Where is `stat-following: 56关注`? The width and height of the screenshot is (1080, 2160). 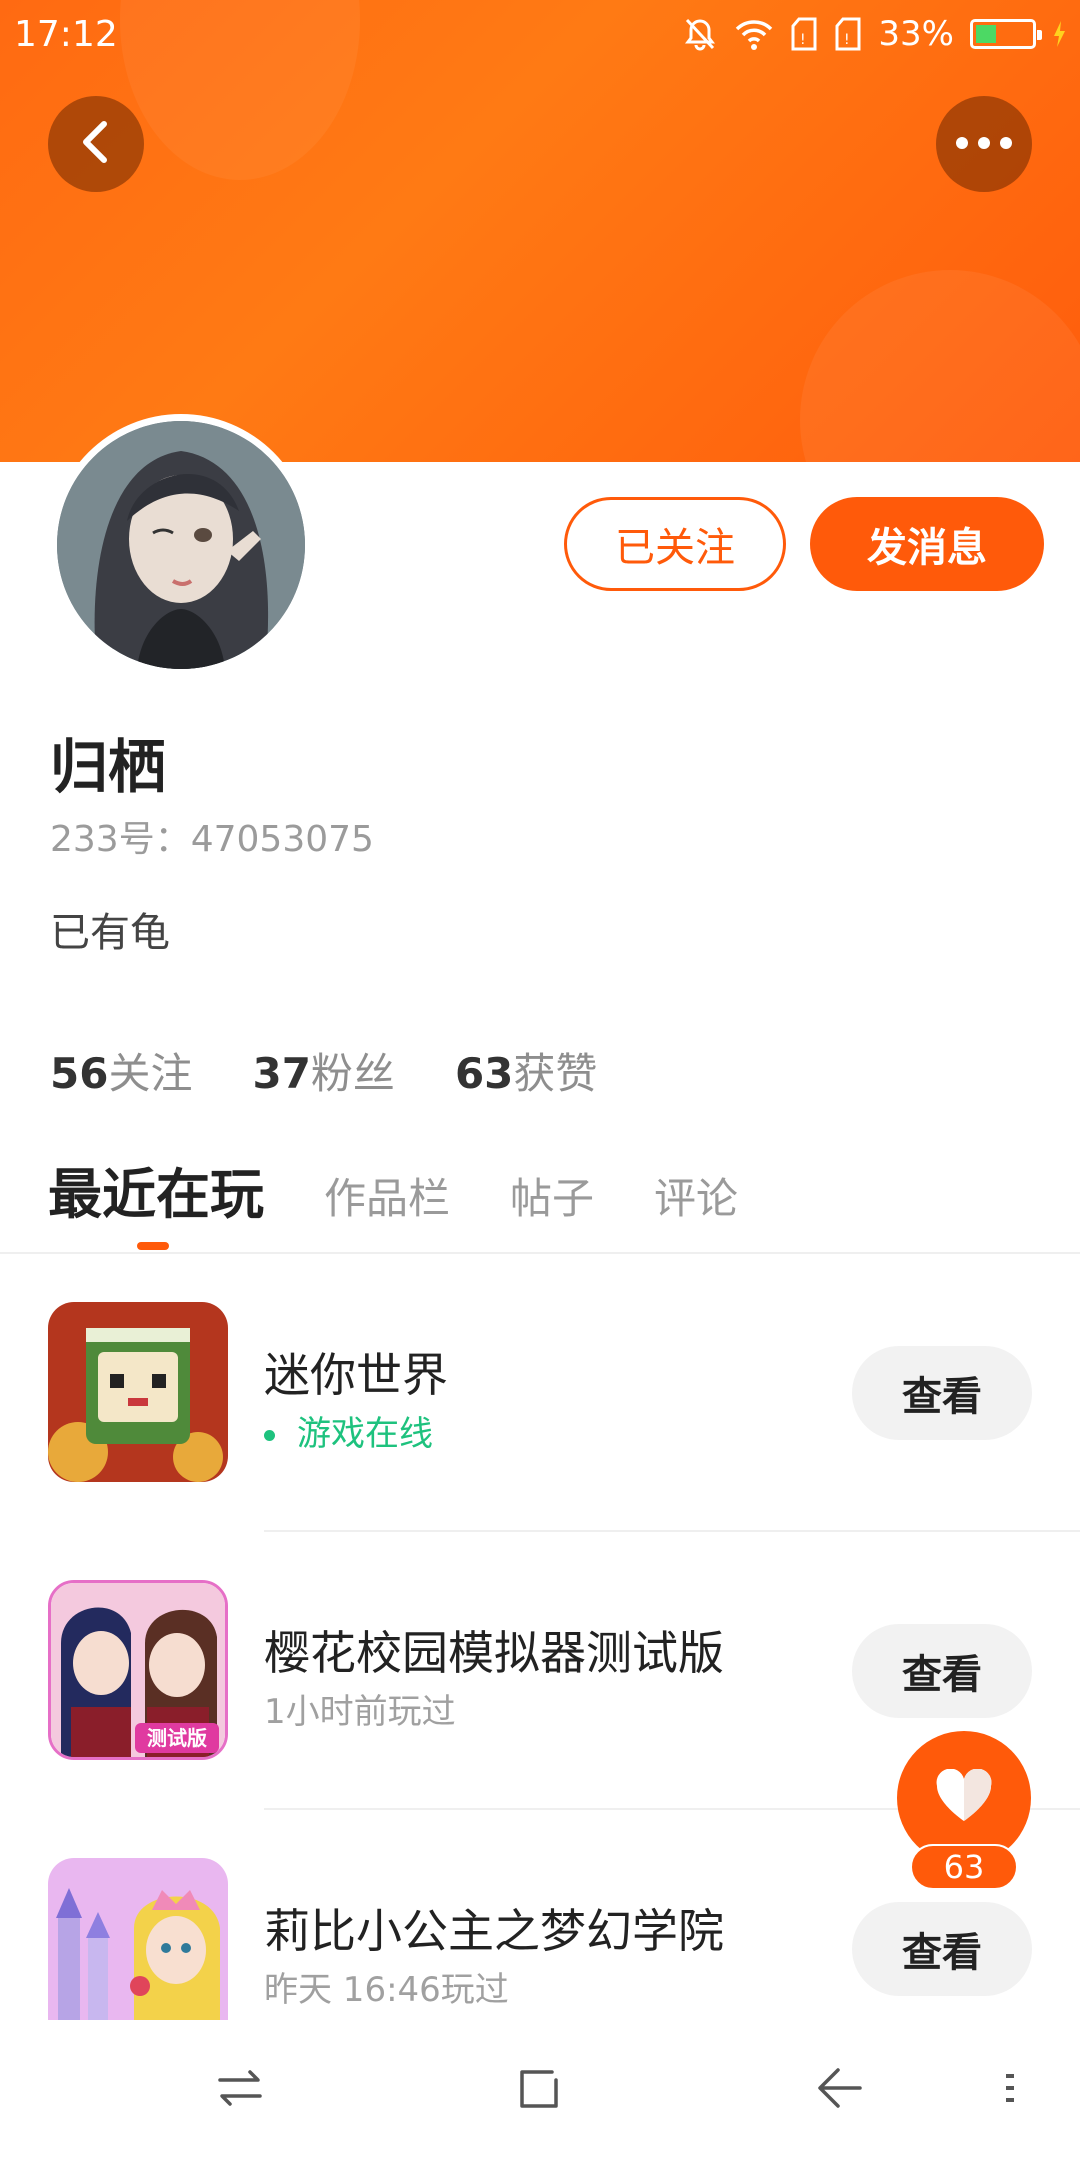 stat-following: 56关注 is located at coordinates (121, 1070).